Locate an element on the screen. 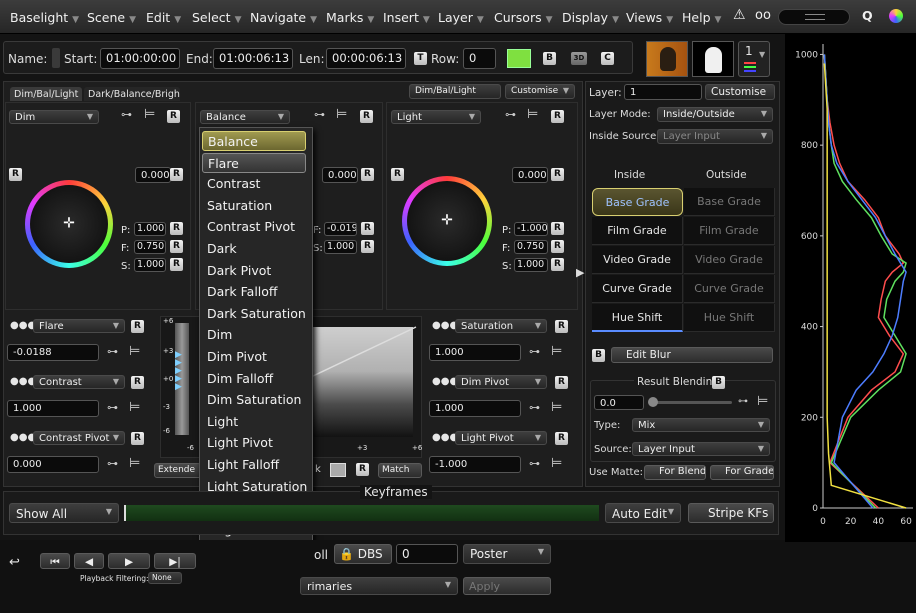  inside-grade-cell: Base Grade is located at coordinates (637, 202).